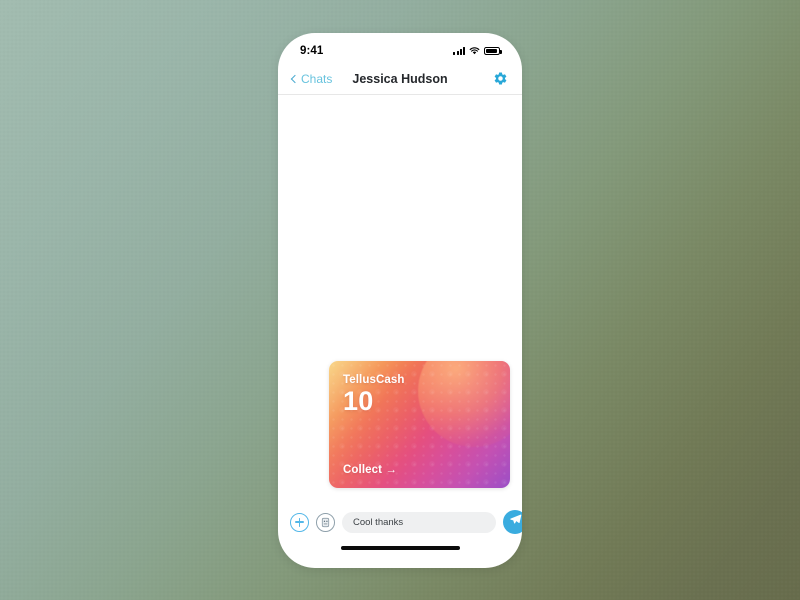 This screenshot has height=600, width=800. What do you see at coordinates (515, 522) in the screenshot?
I see `send-paper-plane-icon` at bounding box center [515, 522].